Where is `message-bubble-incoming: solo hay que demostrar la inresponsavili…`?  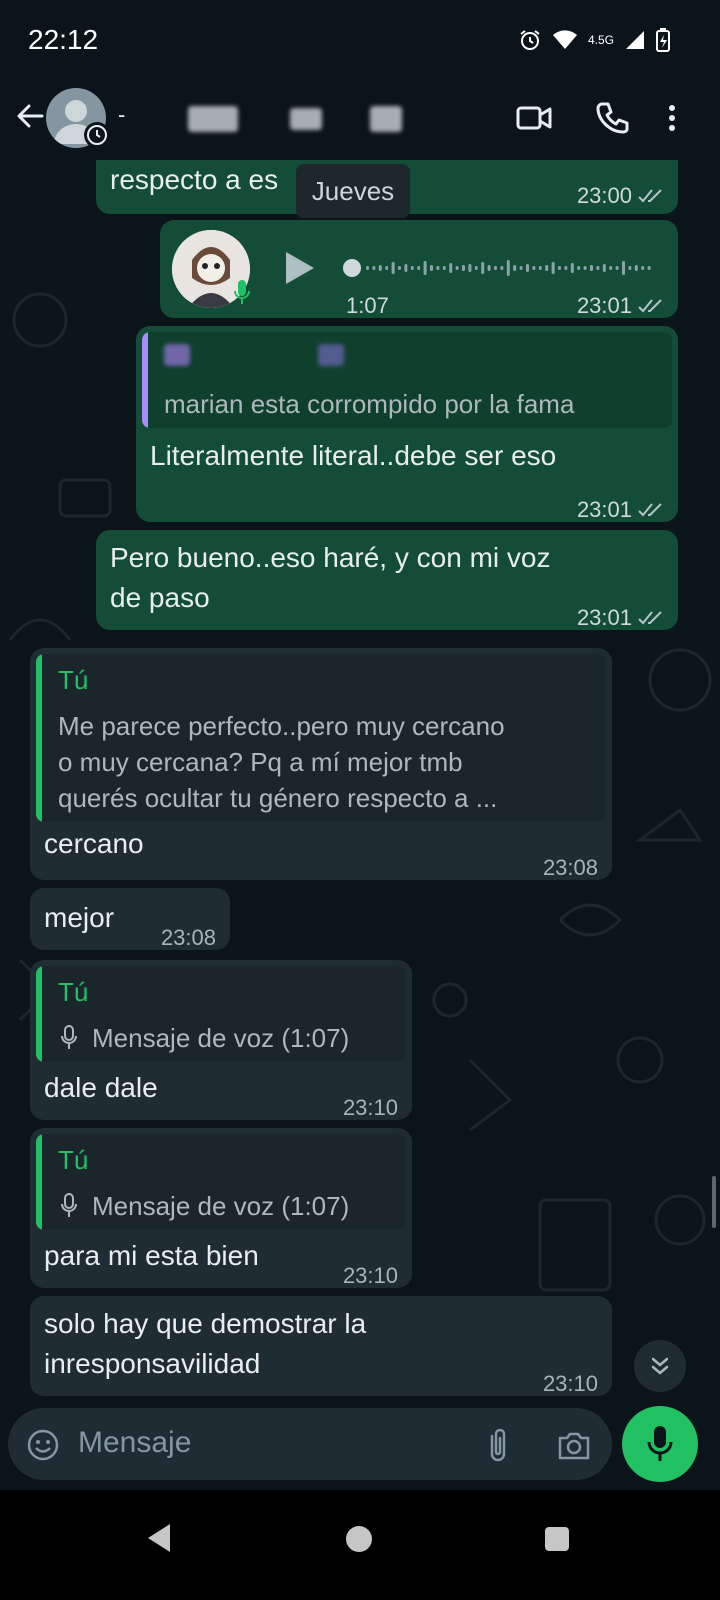 message-bubble-incoming: solo hay que demostrar la inresponsavili… is located at coordinates (321, 1346).